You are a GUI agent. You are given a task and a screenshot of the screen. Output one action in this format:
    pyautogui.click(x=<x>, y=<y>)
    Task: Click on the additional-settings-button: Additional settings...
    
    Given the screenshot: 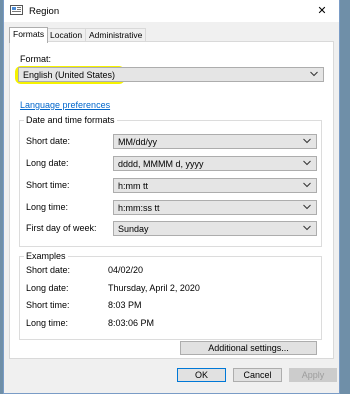 What is the action you would take?
    pyautogui.click(x=248, y=348)
    